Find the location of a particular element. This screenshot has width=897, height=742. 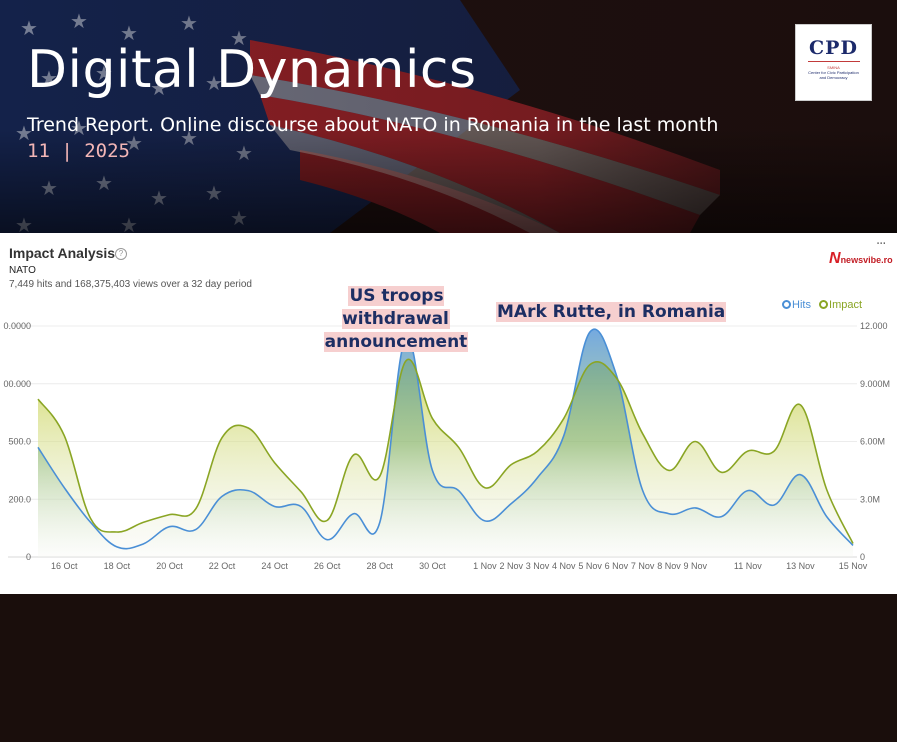

annotation-troops-withdrawal: US troops withdrawal announcement is located at coordinates (396, 319).